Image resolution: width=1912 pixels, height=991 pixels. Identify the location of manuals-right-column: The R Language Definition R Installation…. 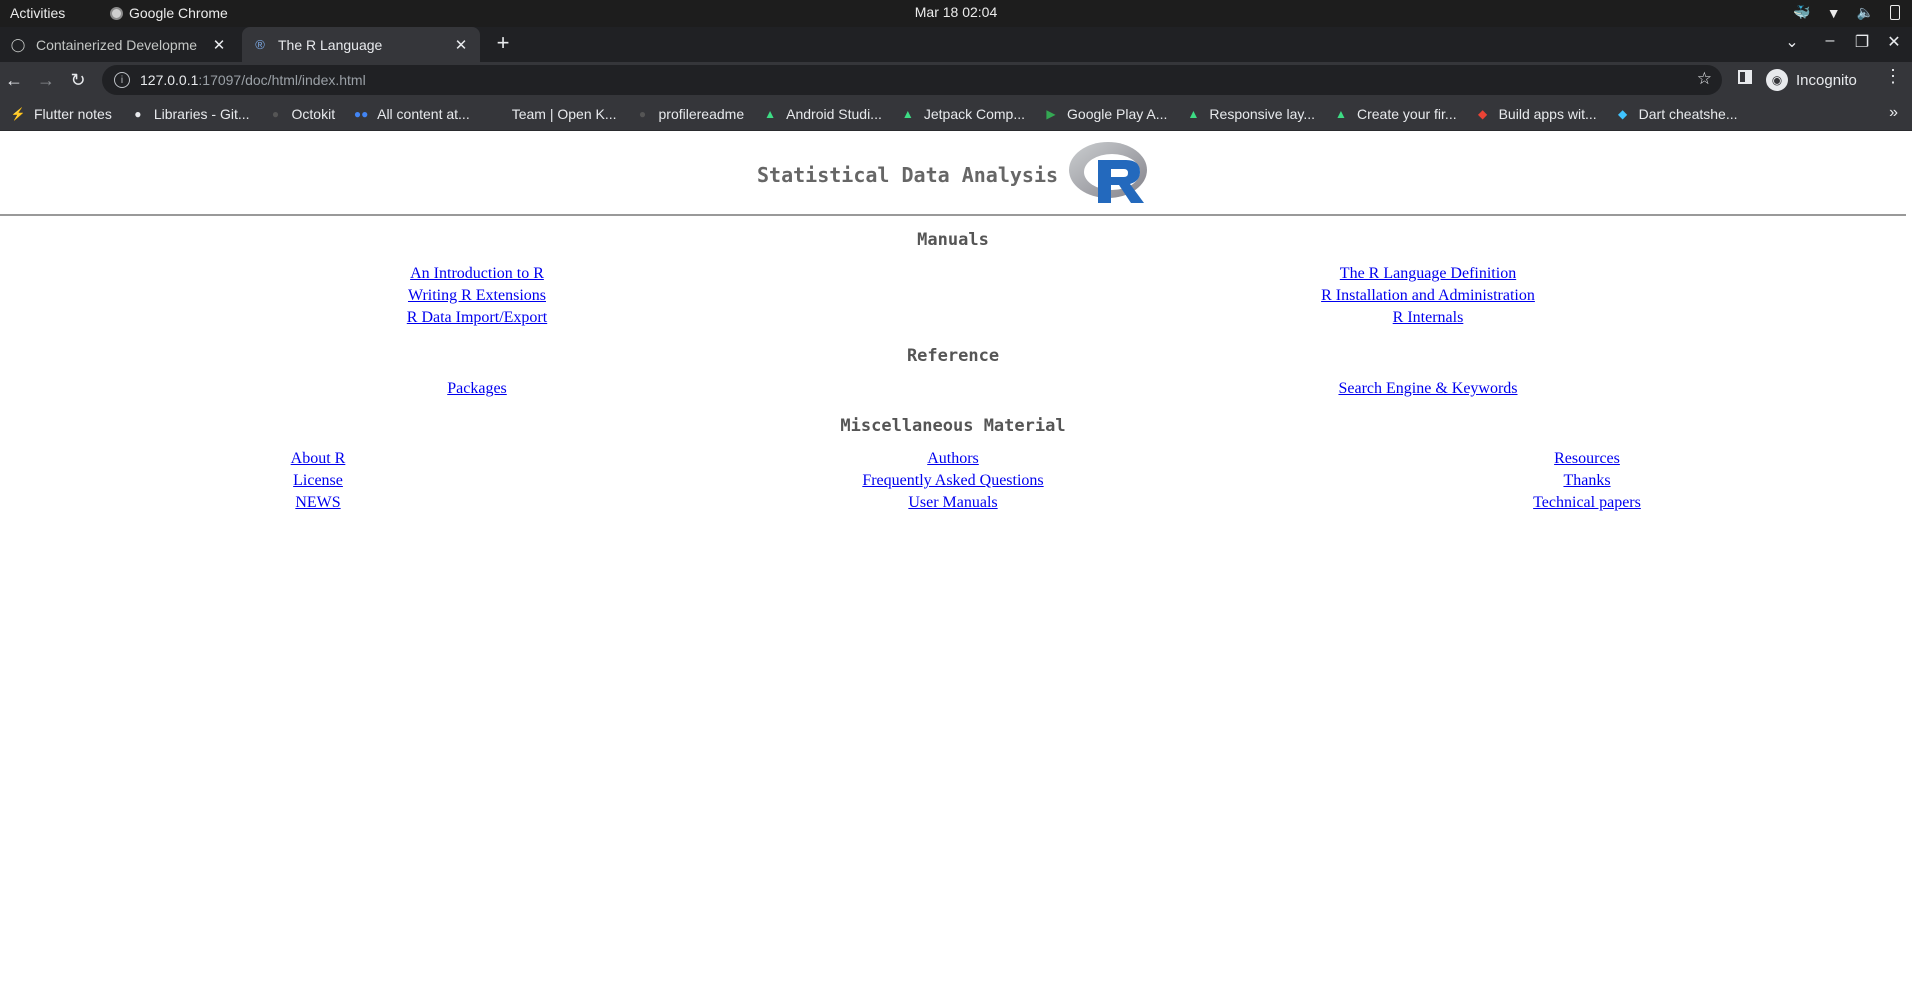
(1428, 296).